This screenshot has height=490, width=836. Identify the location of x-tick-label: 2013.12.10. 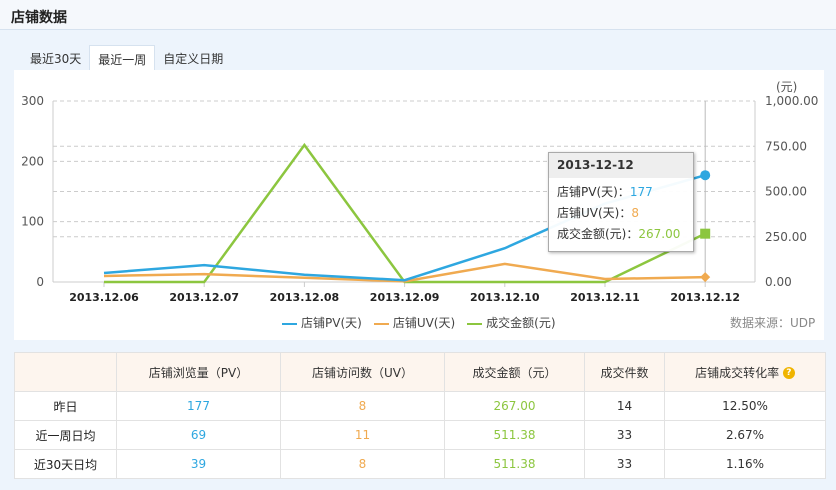
(505, 297).